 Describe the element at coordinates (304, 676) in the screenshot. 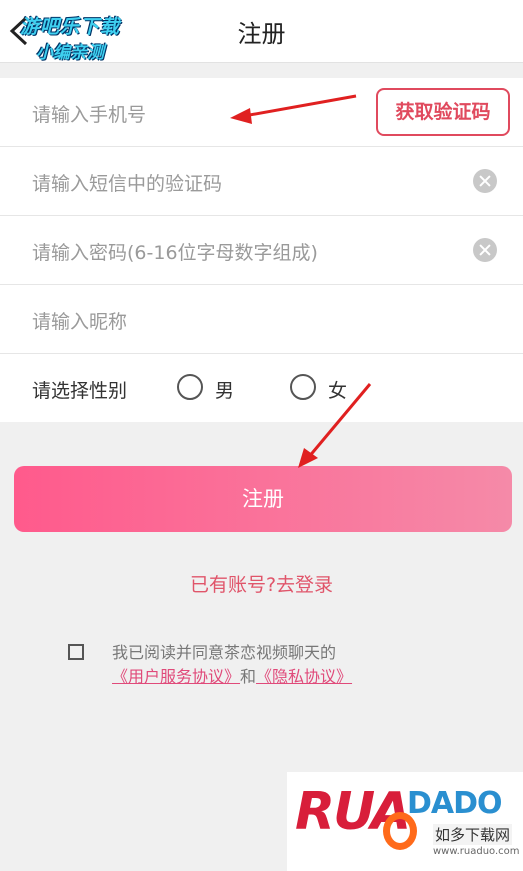

I see `privacy-policy-link: 《隐私协议》` at that location.